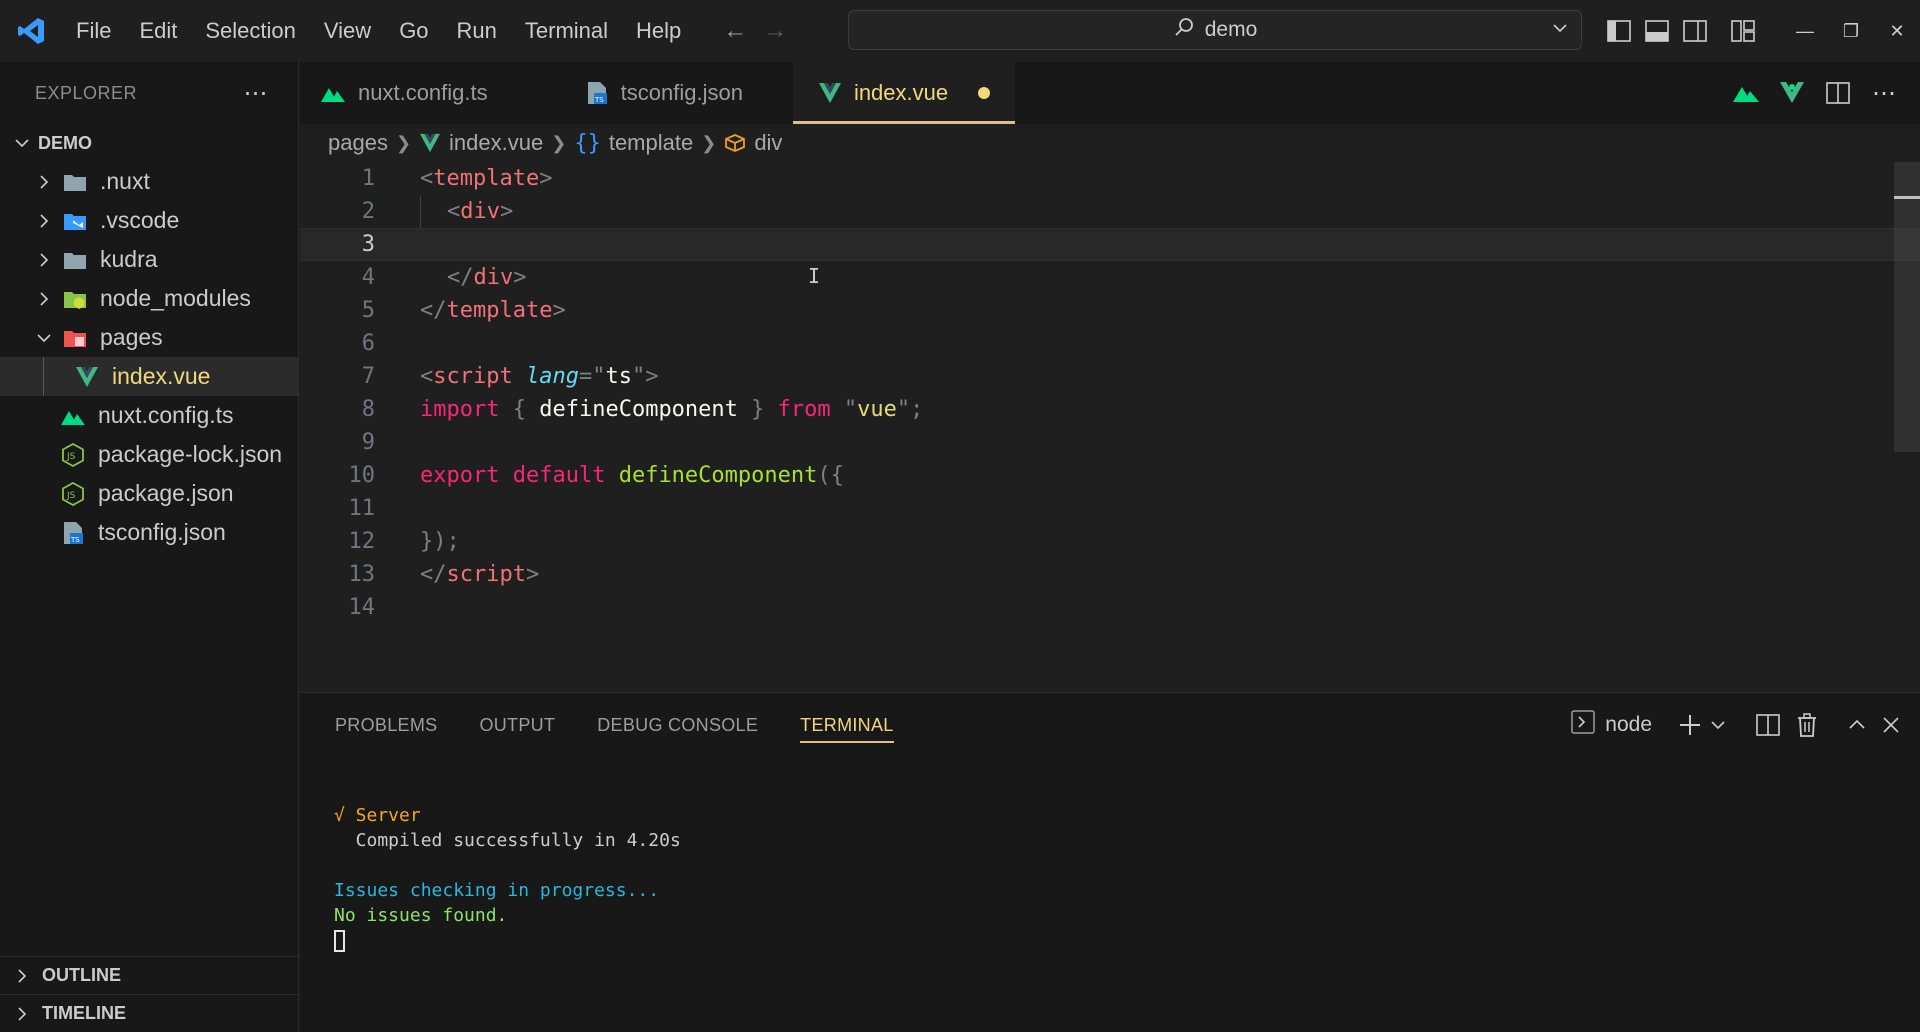  Describe the element at coordinates (368, 178) in the screenshot. I see `line-number: 1` at that location.